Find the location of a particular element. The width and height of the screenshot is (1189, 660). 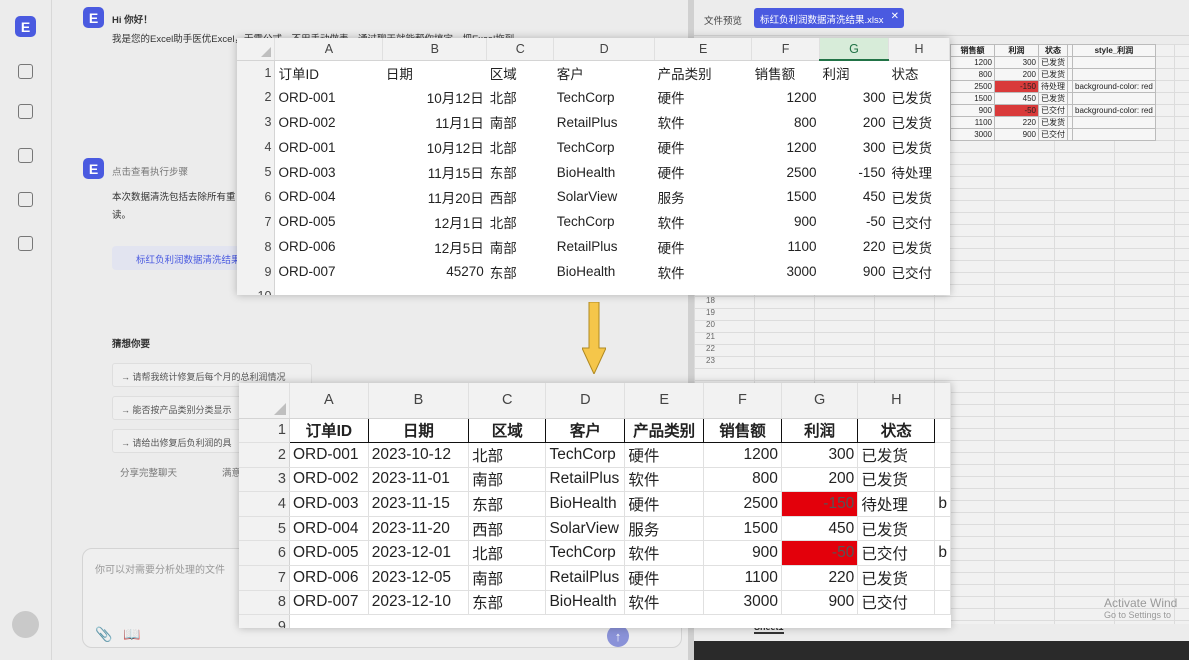

table-cell: 450 is located at coordinates (820, 529).